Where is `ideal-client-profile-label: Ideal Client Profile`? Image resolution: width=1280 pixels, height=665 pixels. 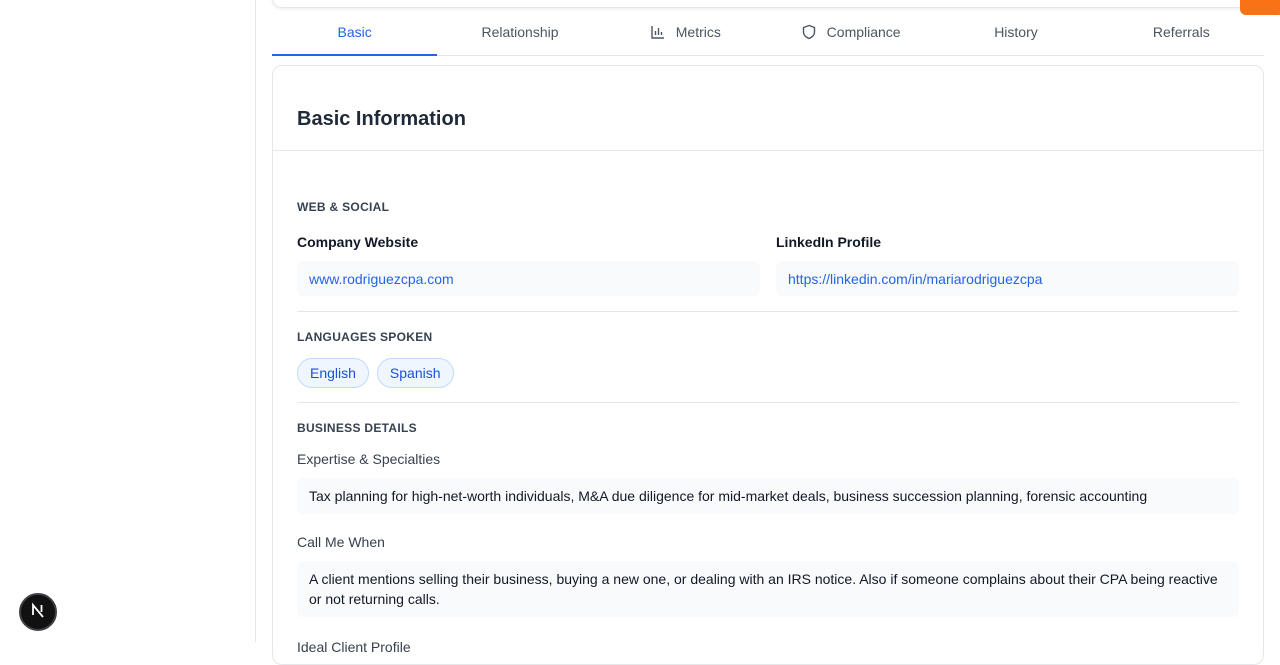 ideal-client-profile-label: Ideal Client Profile is located at coordinates (354, 647).